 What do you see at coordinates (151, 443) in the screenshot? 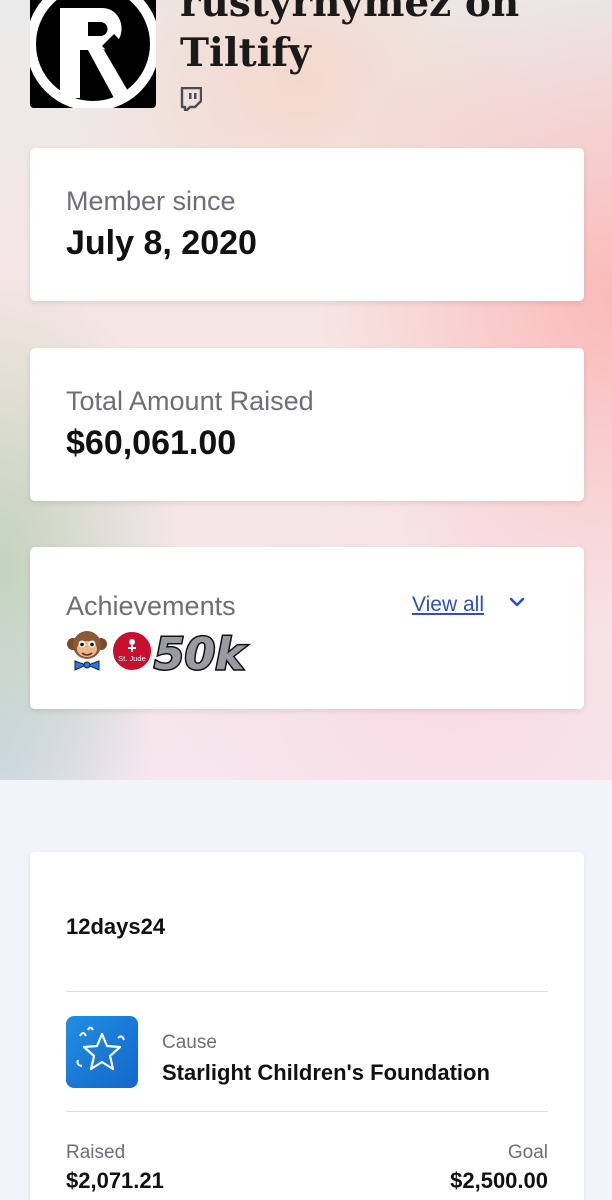
I see `total-raised-value: $60,061.00` at bounding box center [151, 443].